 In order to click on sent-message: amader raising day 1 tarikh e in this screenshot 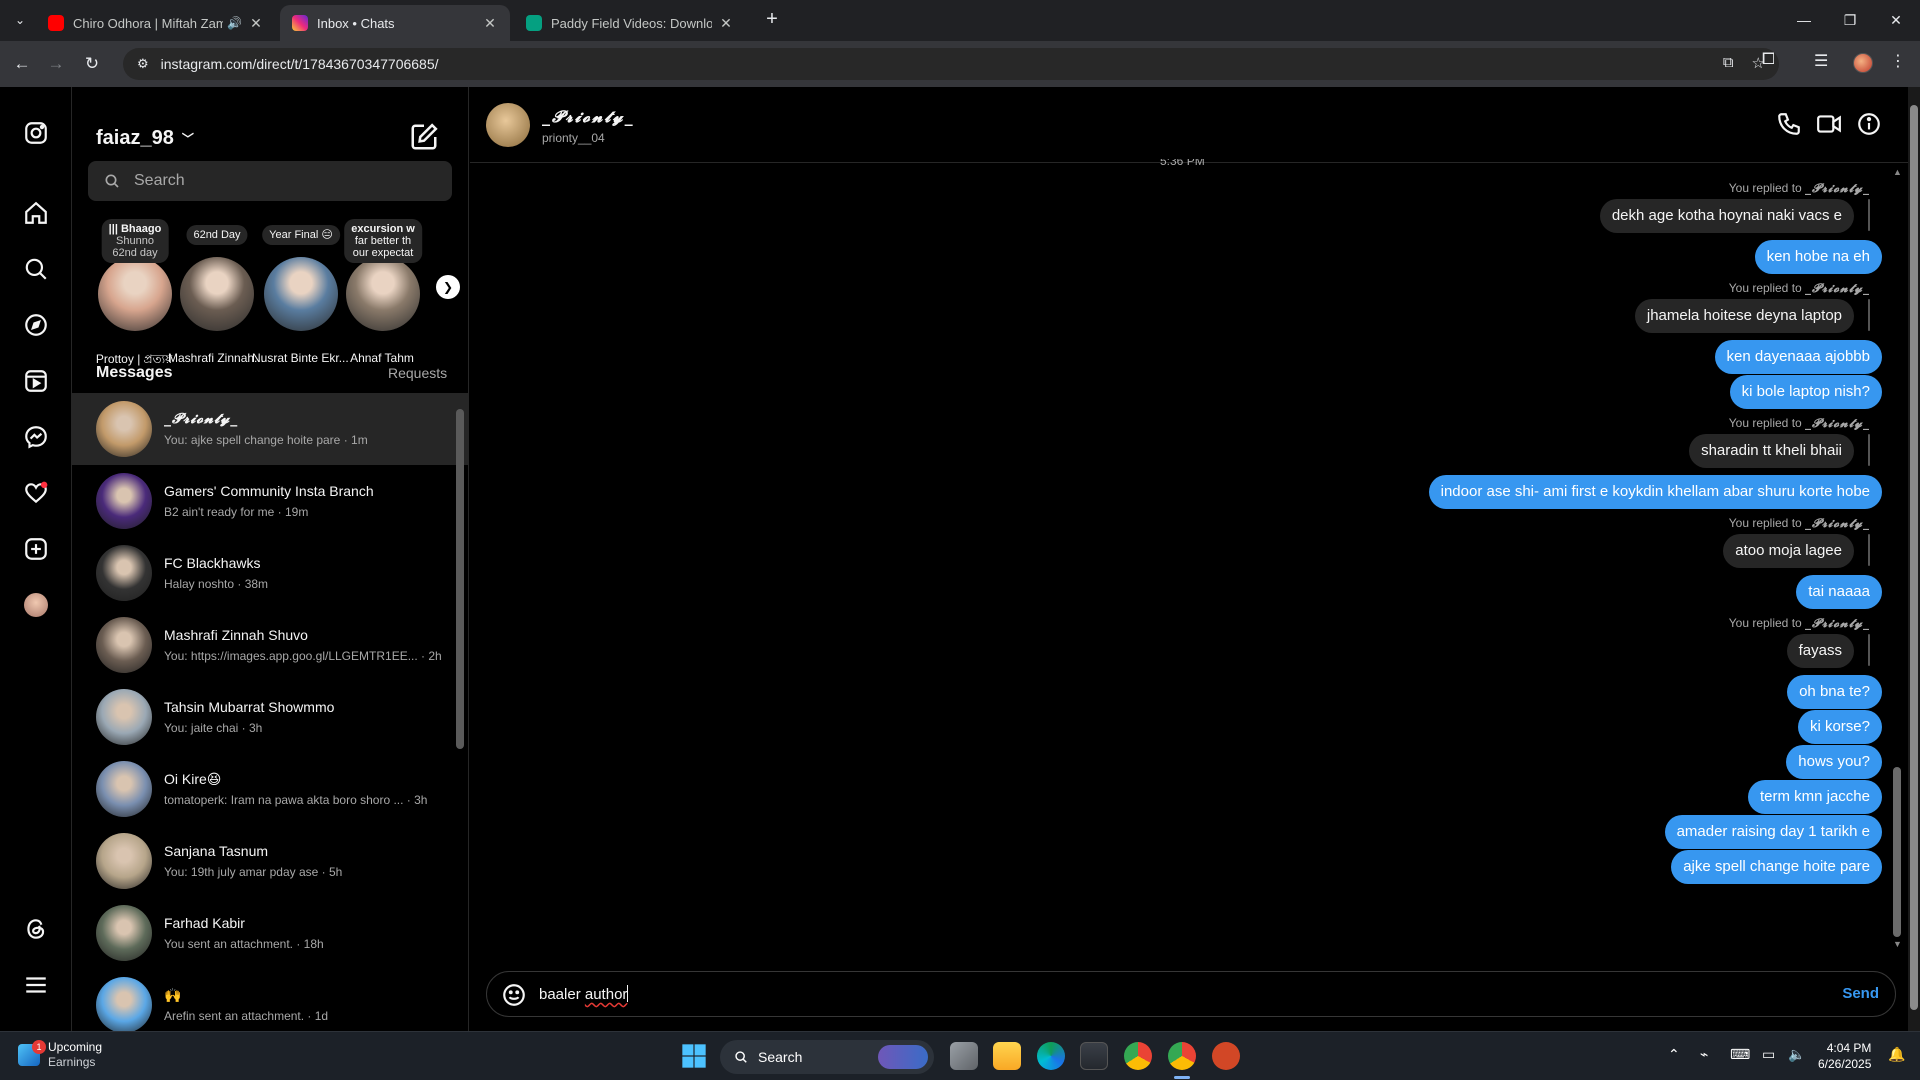, I will do `click(1773, 832)`.